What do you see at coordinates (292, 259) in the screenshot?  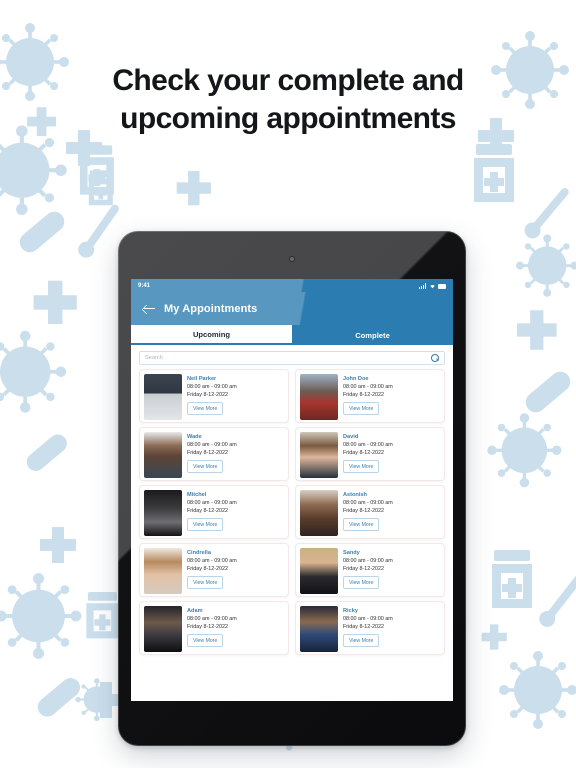 I see `front-camera-icon` at bounding box center [292, 259].